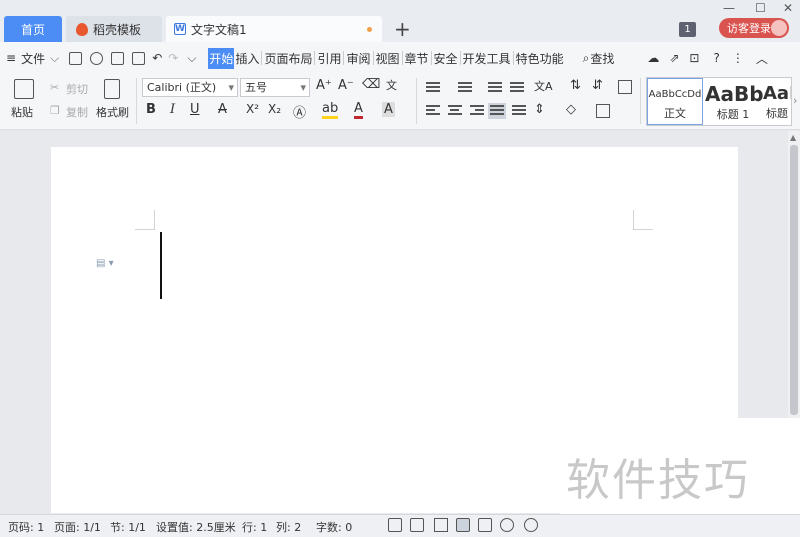  I want to click on numbered-list-icon, so click(465, 88).